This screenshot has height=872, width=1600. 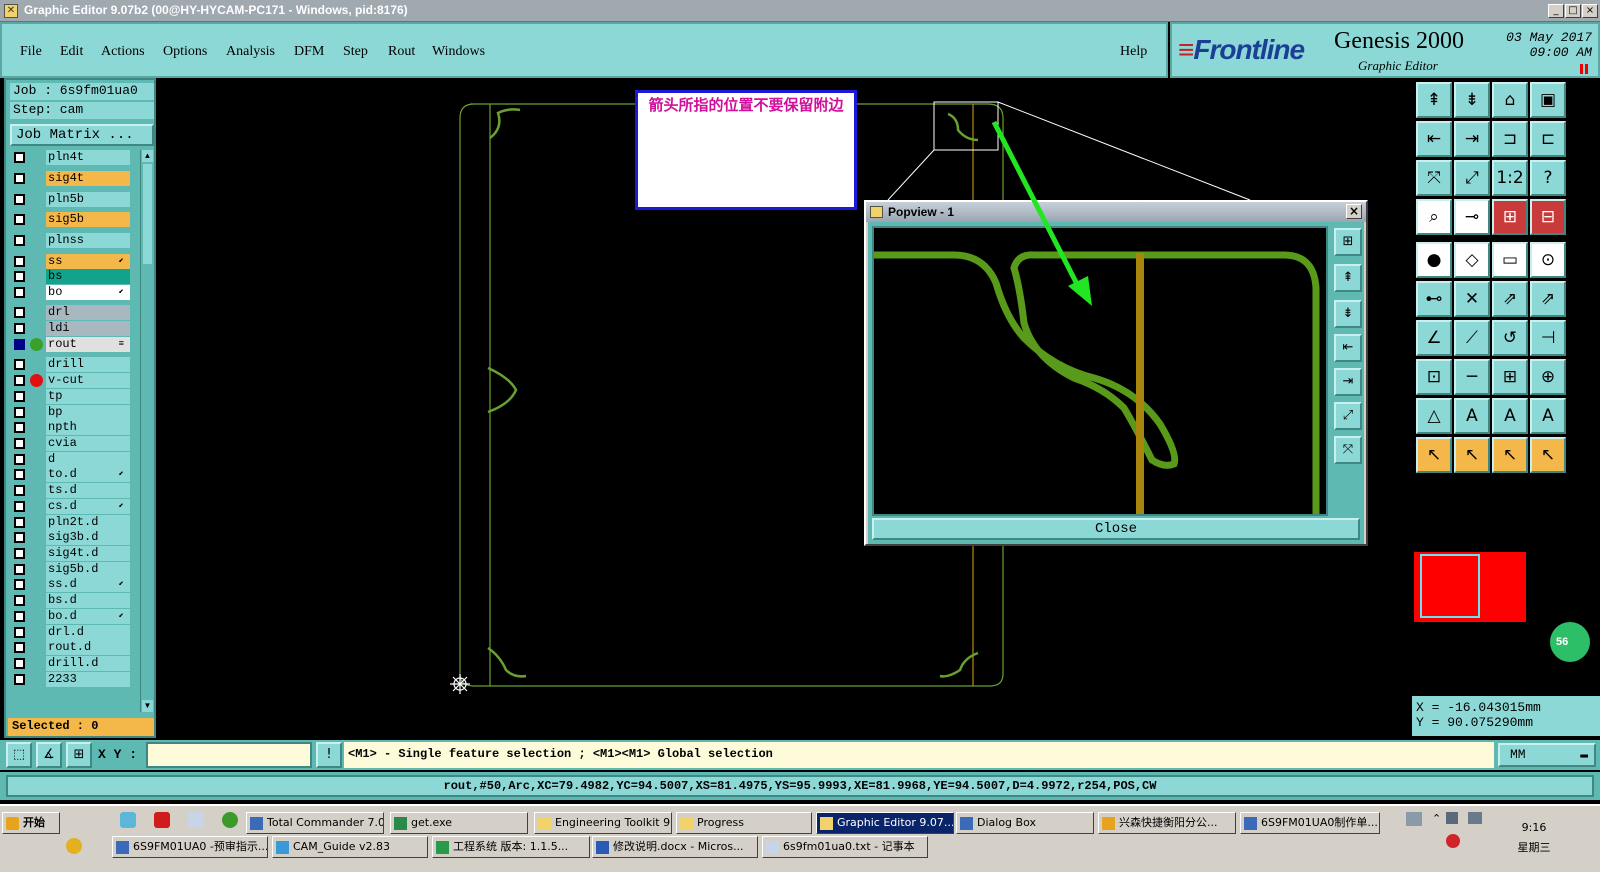 What do you see at coordinates (88, 600) in the screenshot?
I see `layer-name: bs.d` at bounding box center [88, 600].